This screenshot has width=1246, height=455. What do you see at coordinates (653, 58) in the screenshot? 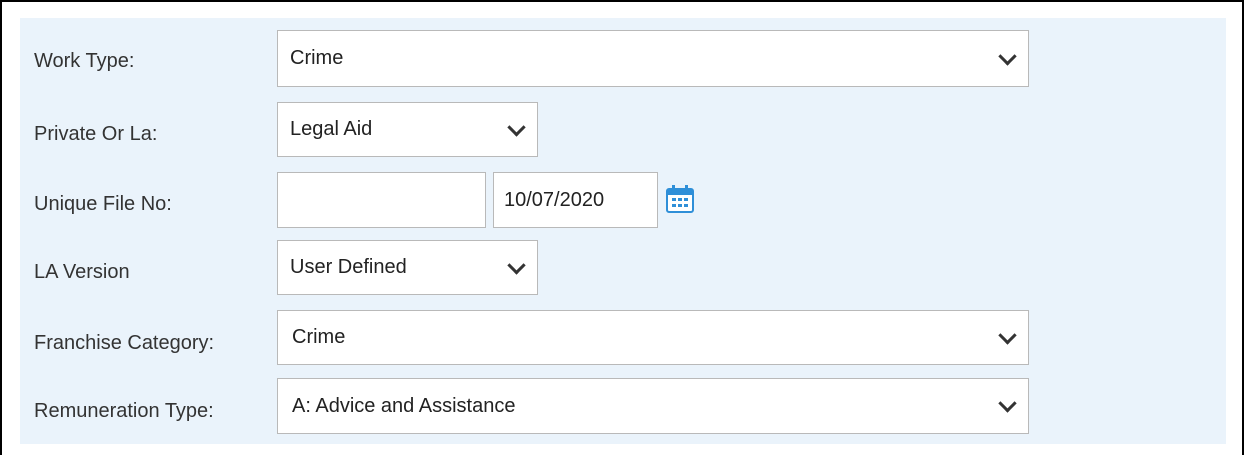
I see `work-type-select: Crime` at bounding box center [653, 58].